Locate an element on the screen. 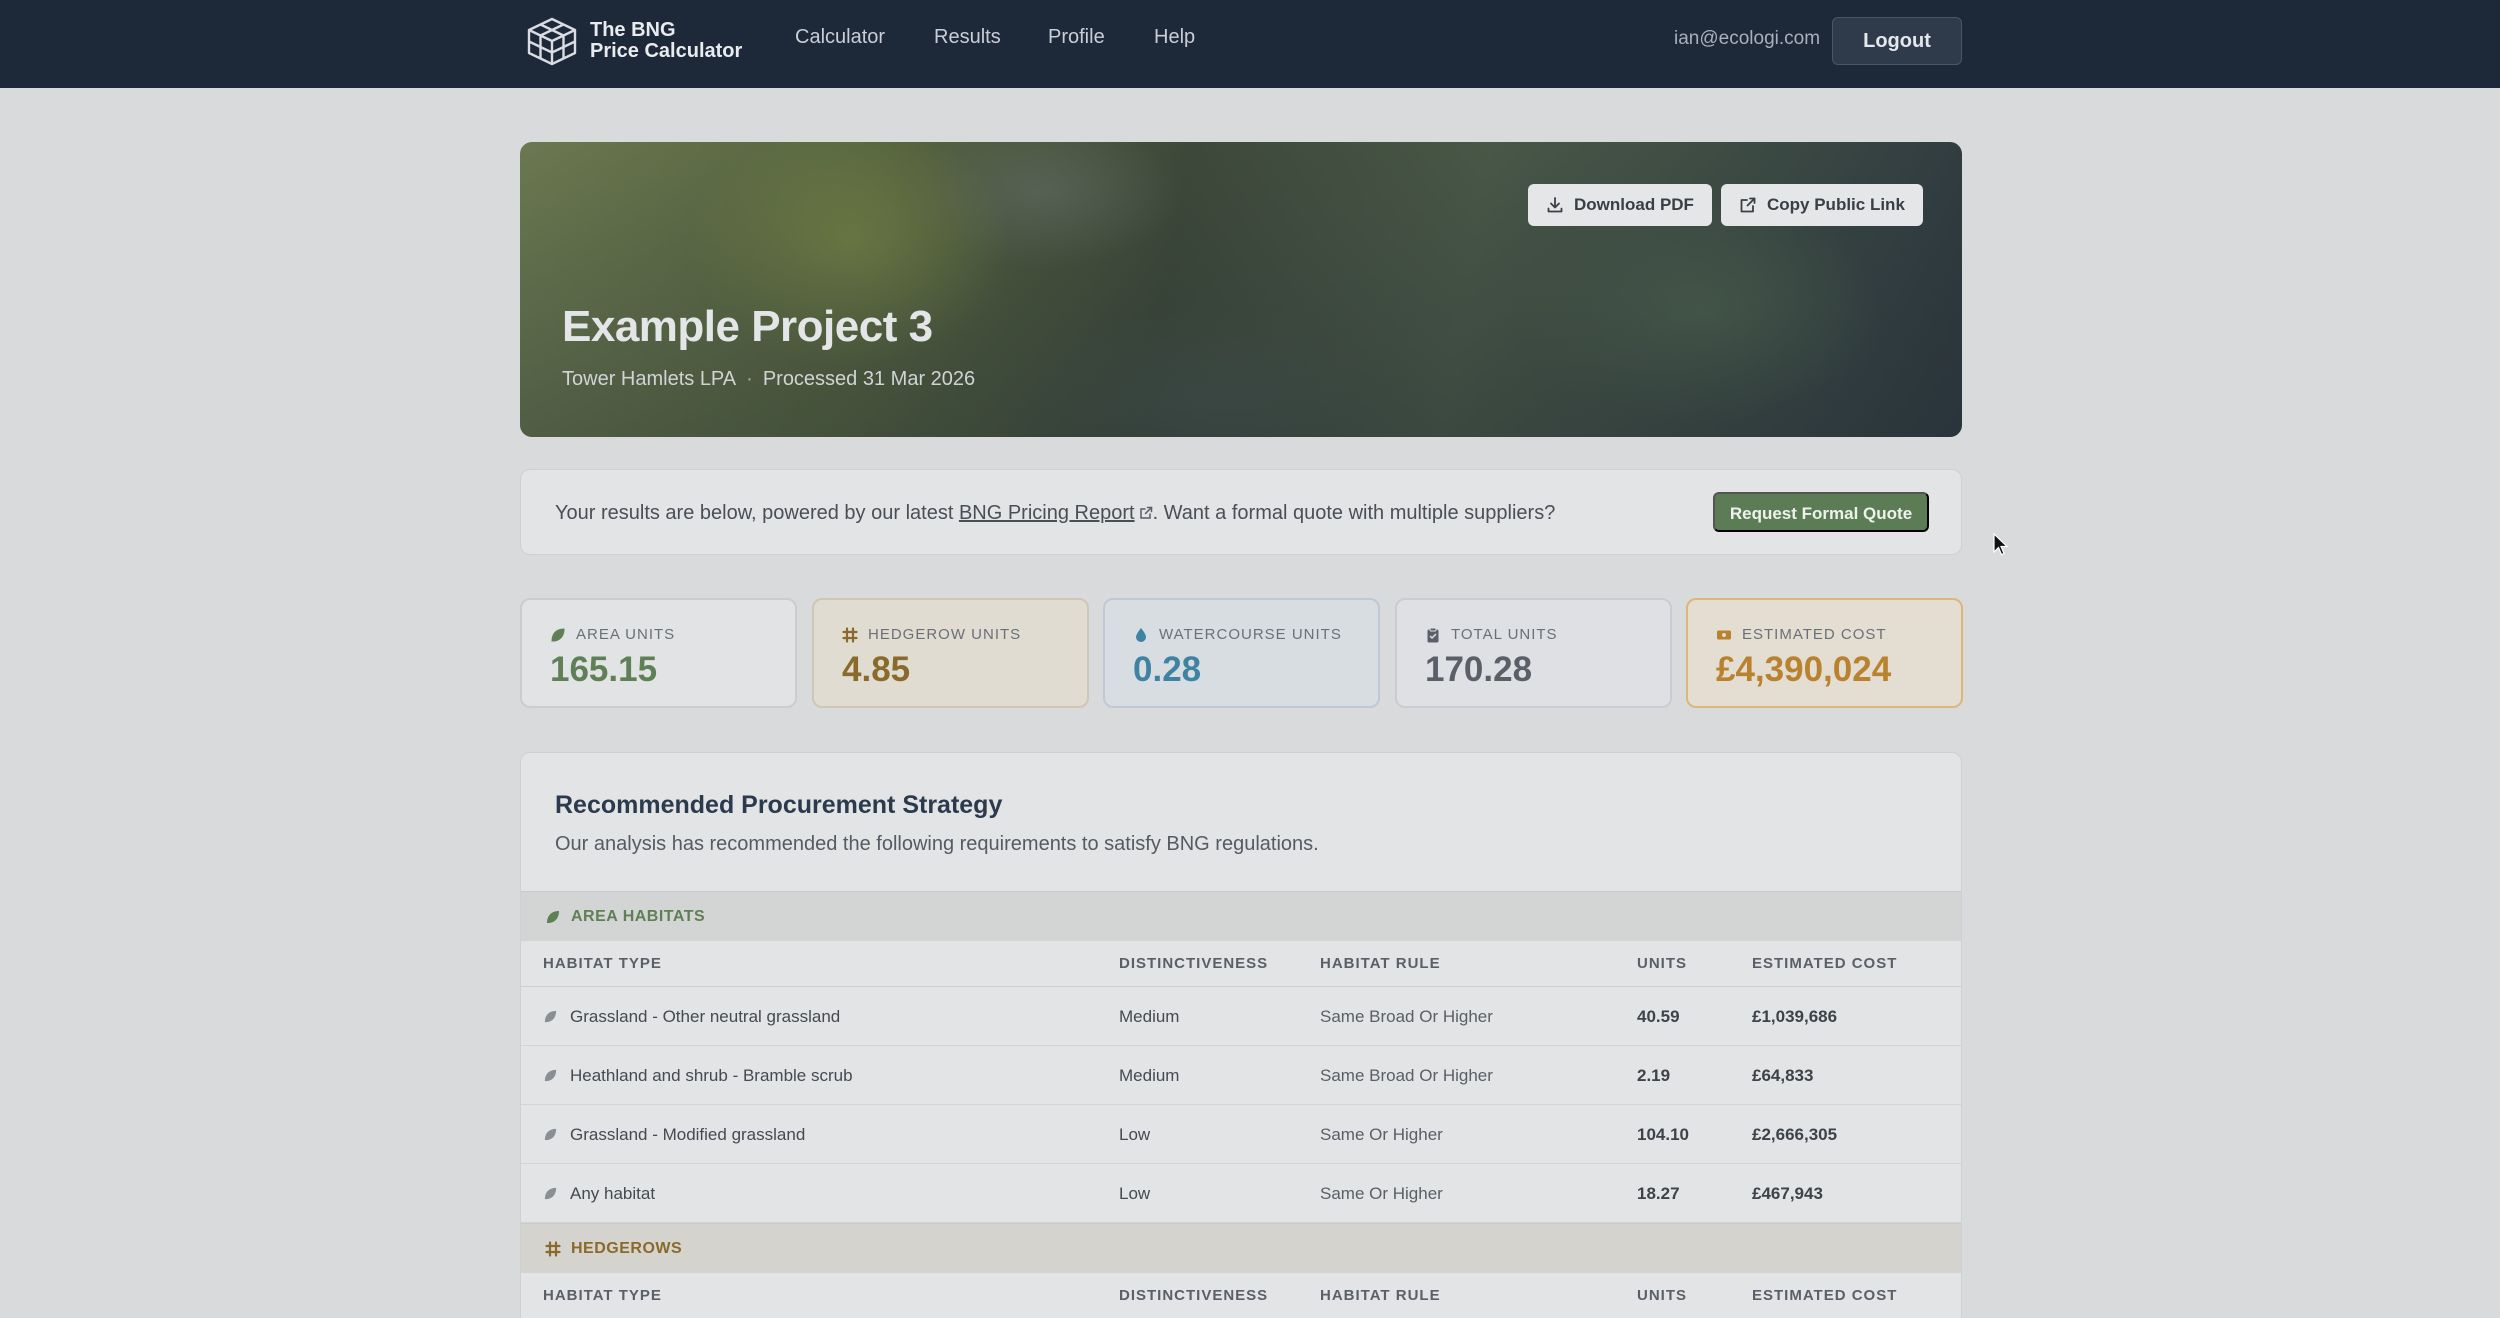 This screenshot has width=2500, height=1318. stat-label-total-units: TOTAL UNITS is located at coordinates (1491, 634).